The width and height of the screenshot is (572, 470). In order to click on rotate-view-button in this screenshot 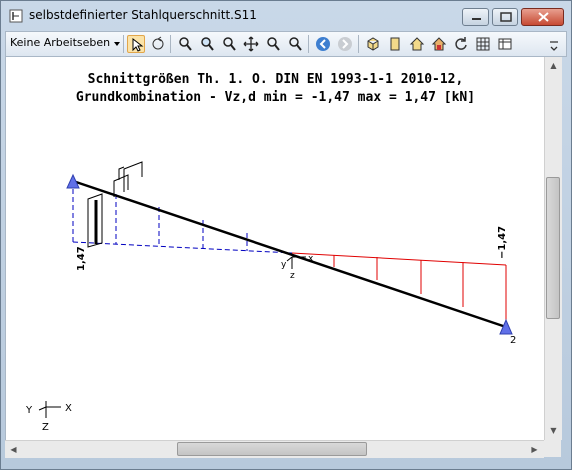, I will do `click(158, 44)`.